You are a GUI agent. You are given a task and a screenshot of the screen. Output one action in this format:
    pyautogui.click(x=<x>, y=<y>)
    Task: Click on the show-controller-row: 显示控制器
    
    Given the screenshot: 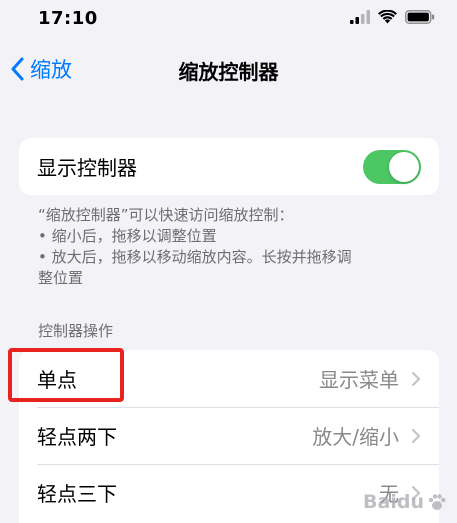 What is the action you would take?
    pyautogui.click(x=229, y=166)
    